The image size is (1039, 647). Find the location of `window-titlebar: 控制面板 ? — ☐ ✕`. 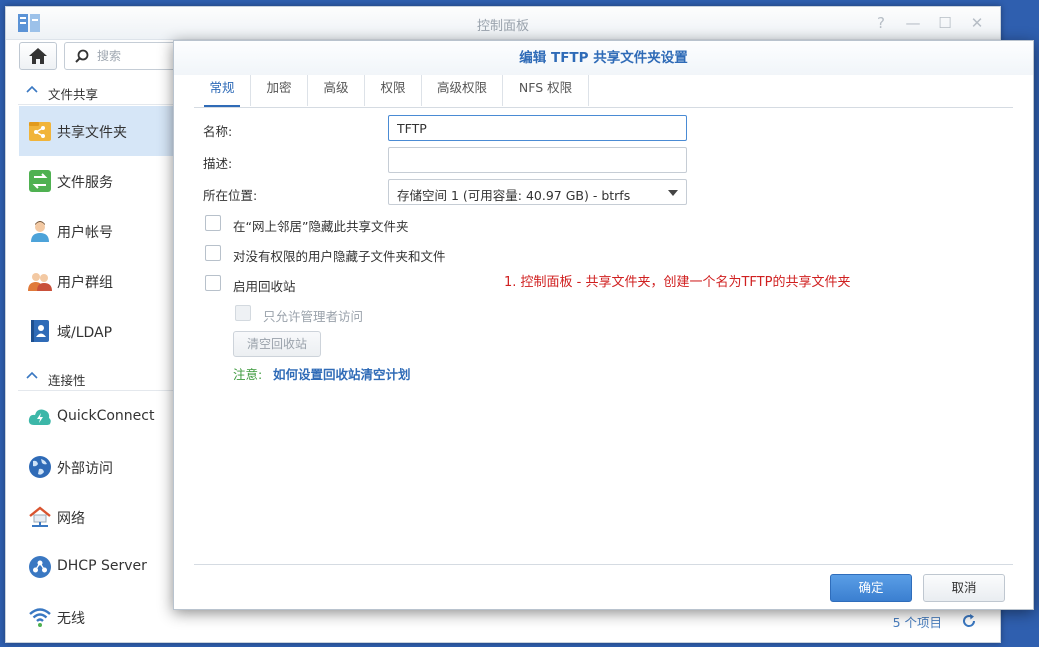

window-titlebar: 控制面板 ? — ☐ ✕ is located at coordinates (503, 23).